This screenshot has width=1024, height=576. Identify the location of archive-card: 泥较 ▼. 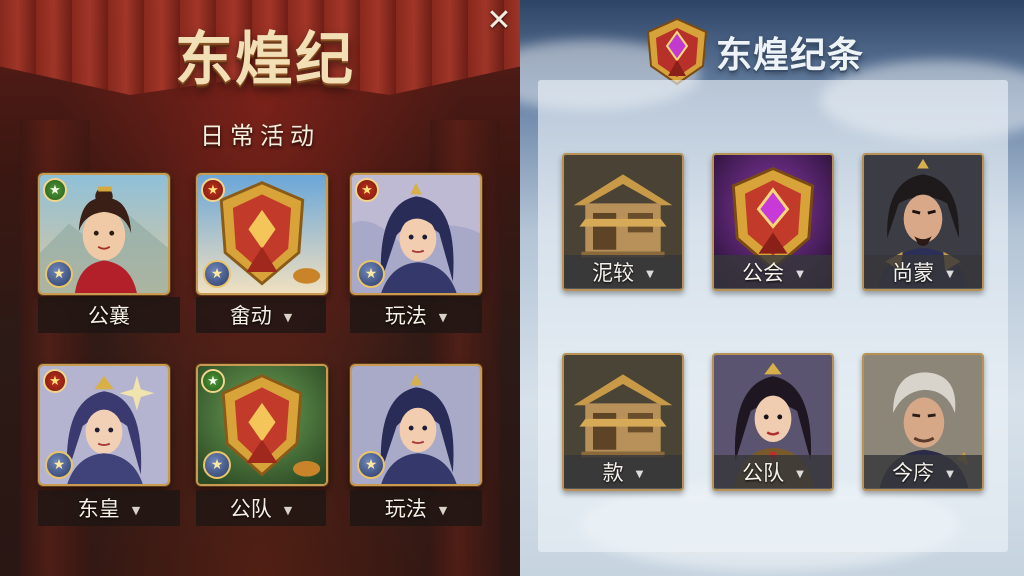
(623, 222).